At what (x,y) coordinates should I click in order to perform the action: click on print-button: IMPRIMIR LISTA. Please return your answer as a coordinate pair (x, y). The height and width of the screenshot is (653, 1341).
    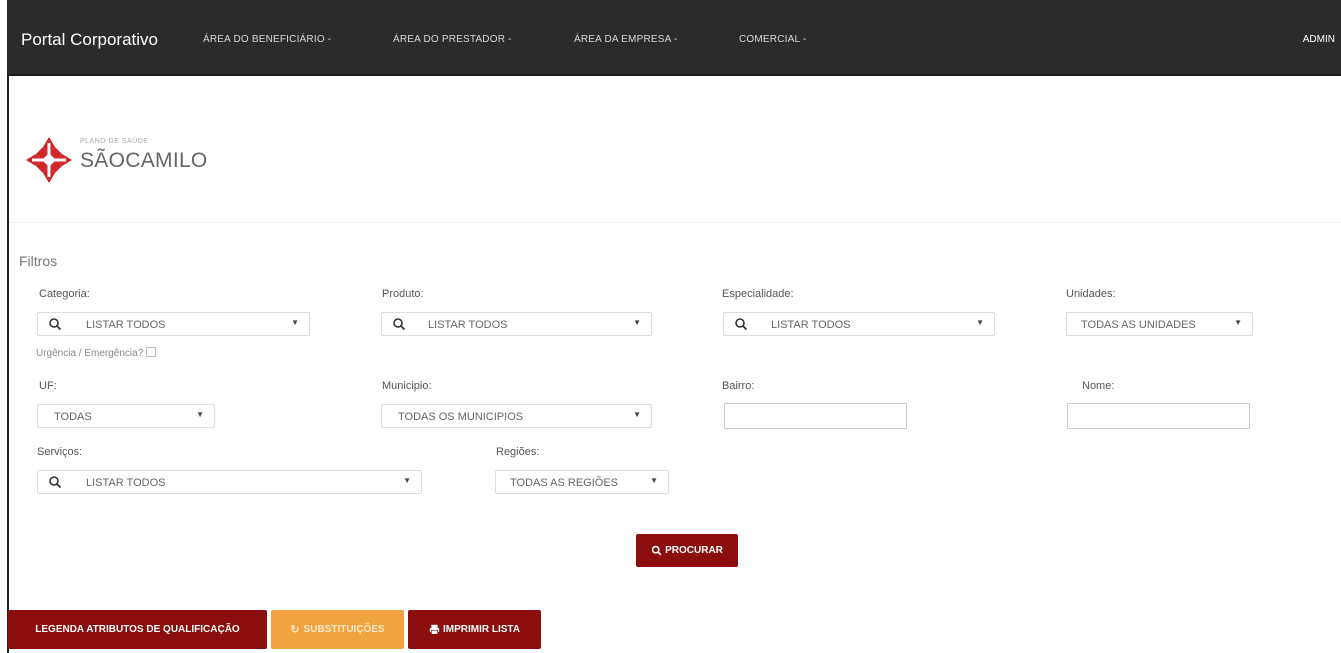
    Looking at the image, I should click on (474, 629).